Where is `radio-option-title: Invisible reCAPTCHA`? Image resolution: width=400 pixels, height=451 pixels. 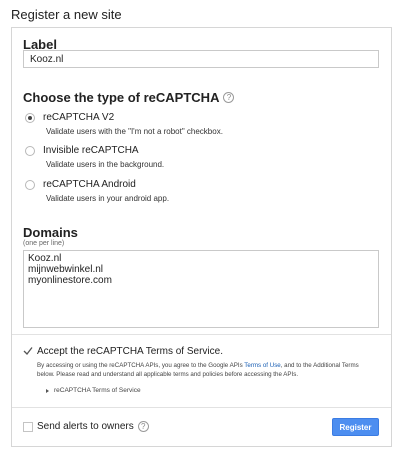 radio-option-title: Invisible reCAPTCHA is located at coordinates (91, 150).